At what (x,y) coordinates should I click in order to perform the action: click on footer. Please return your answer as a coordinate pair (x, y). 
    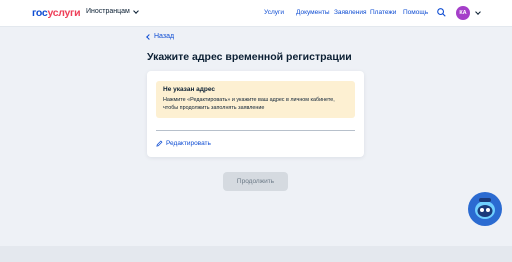
    Looking at the image, I should click on (256, 254).